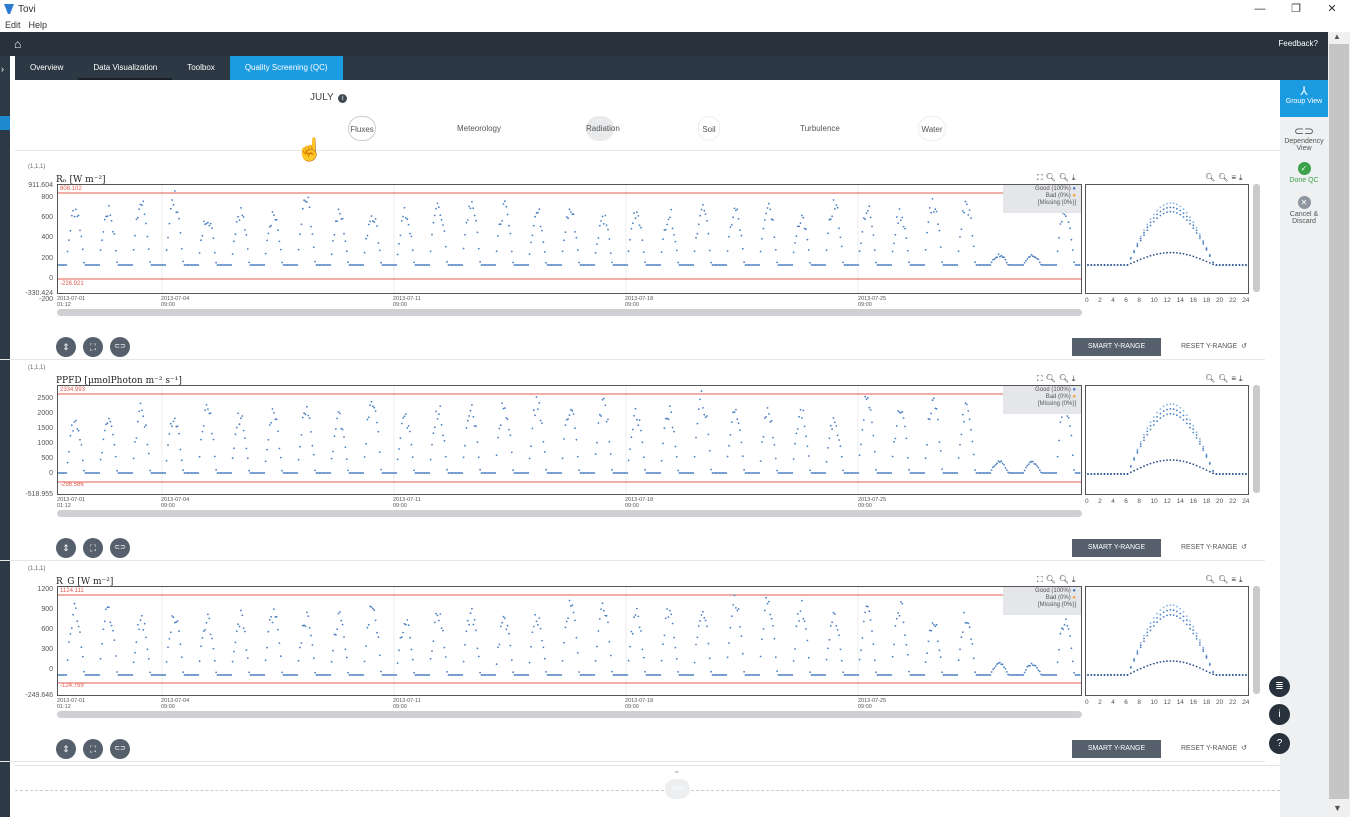  I want to click on group-water: Water, so click(932, 128).